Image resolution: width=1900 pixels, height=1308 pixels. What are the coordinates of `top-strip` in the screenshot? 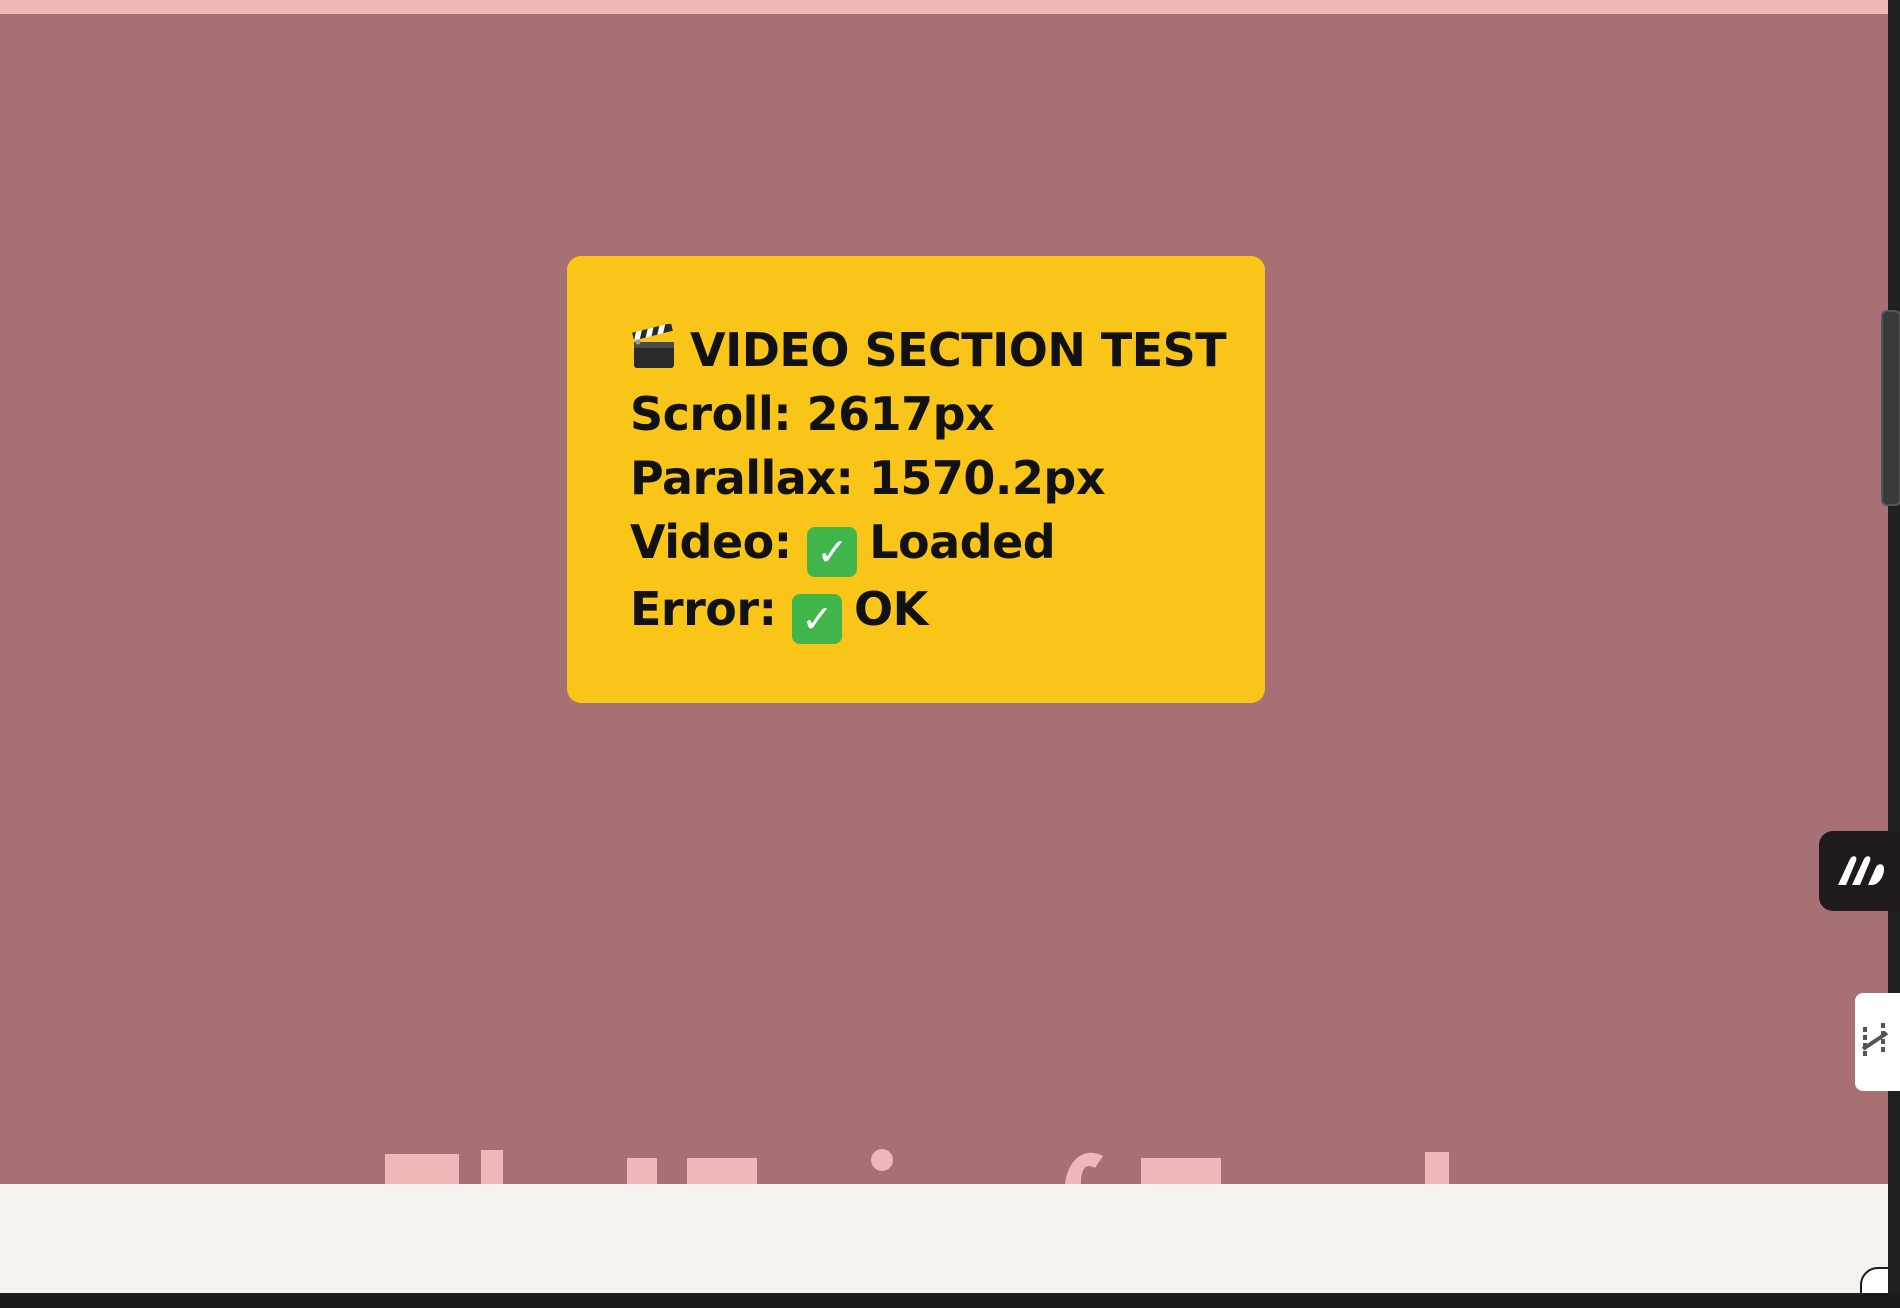 It's located at (944, 7).